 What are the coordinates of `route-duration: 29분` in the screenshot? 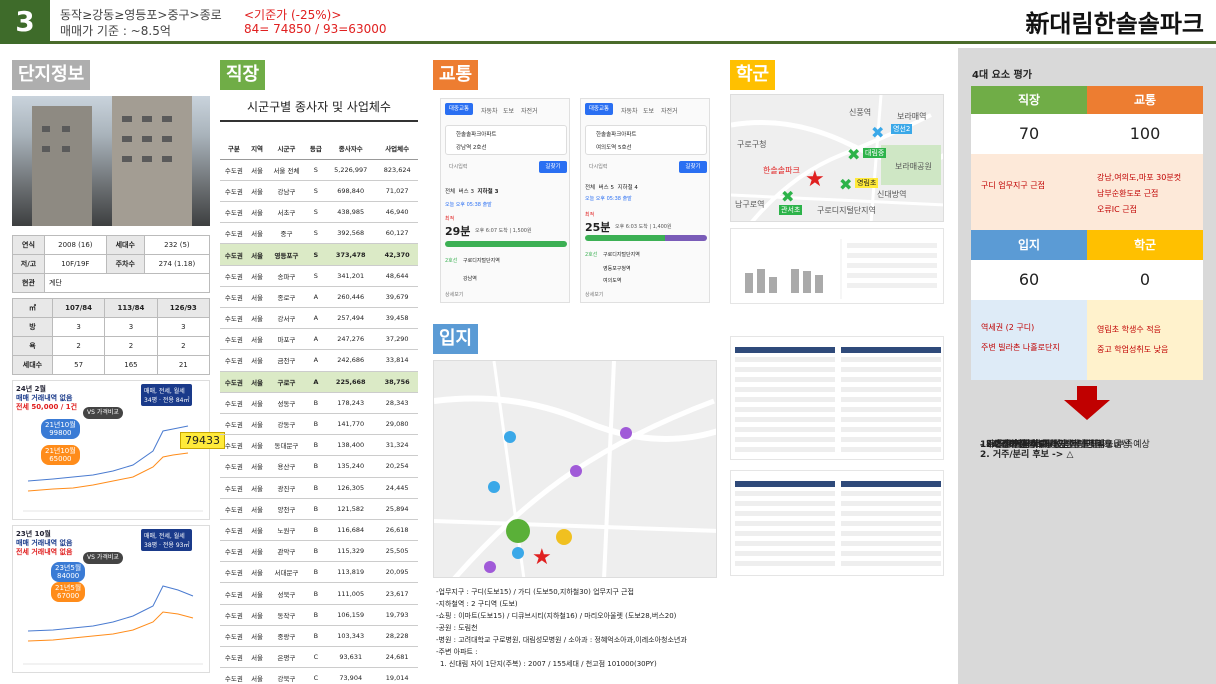 It's located at (458, 231).